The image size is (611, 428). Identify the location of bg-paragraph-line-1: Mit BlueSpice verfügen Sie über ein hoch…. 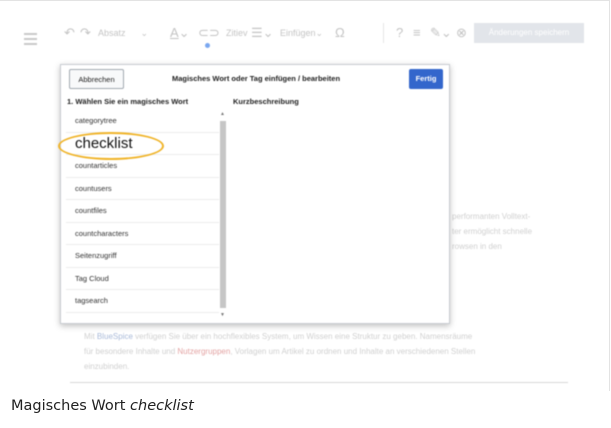
(278, 336).